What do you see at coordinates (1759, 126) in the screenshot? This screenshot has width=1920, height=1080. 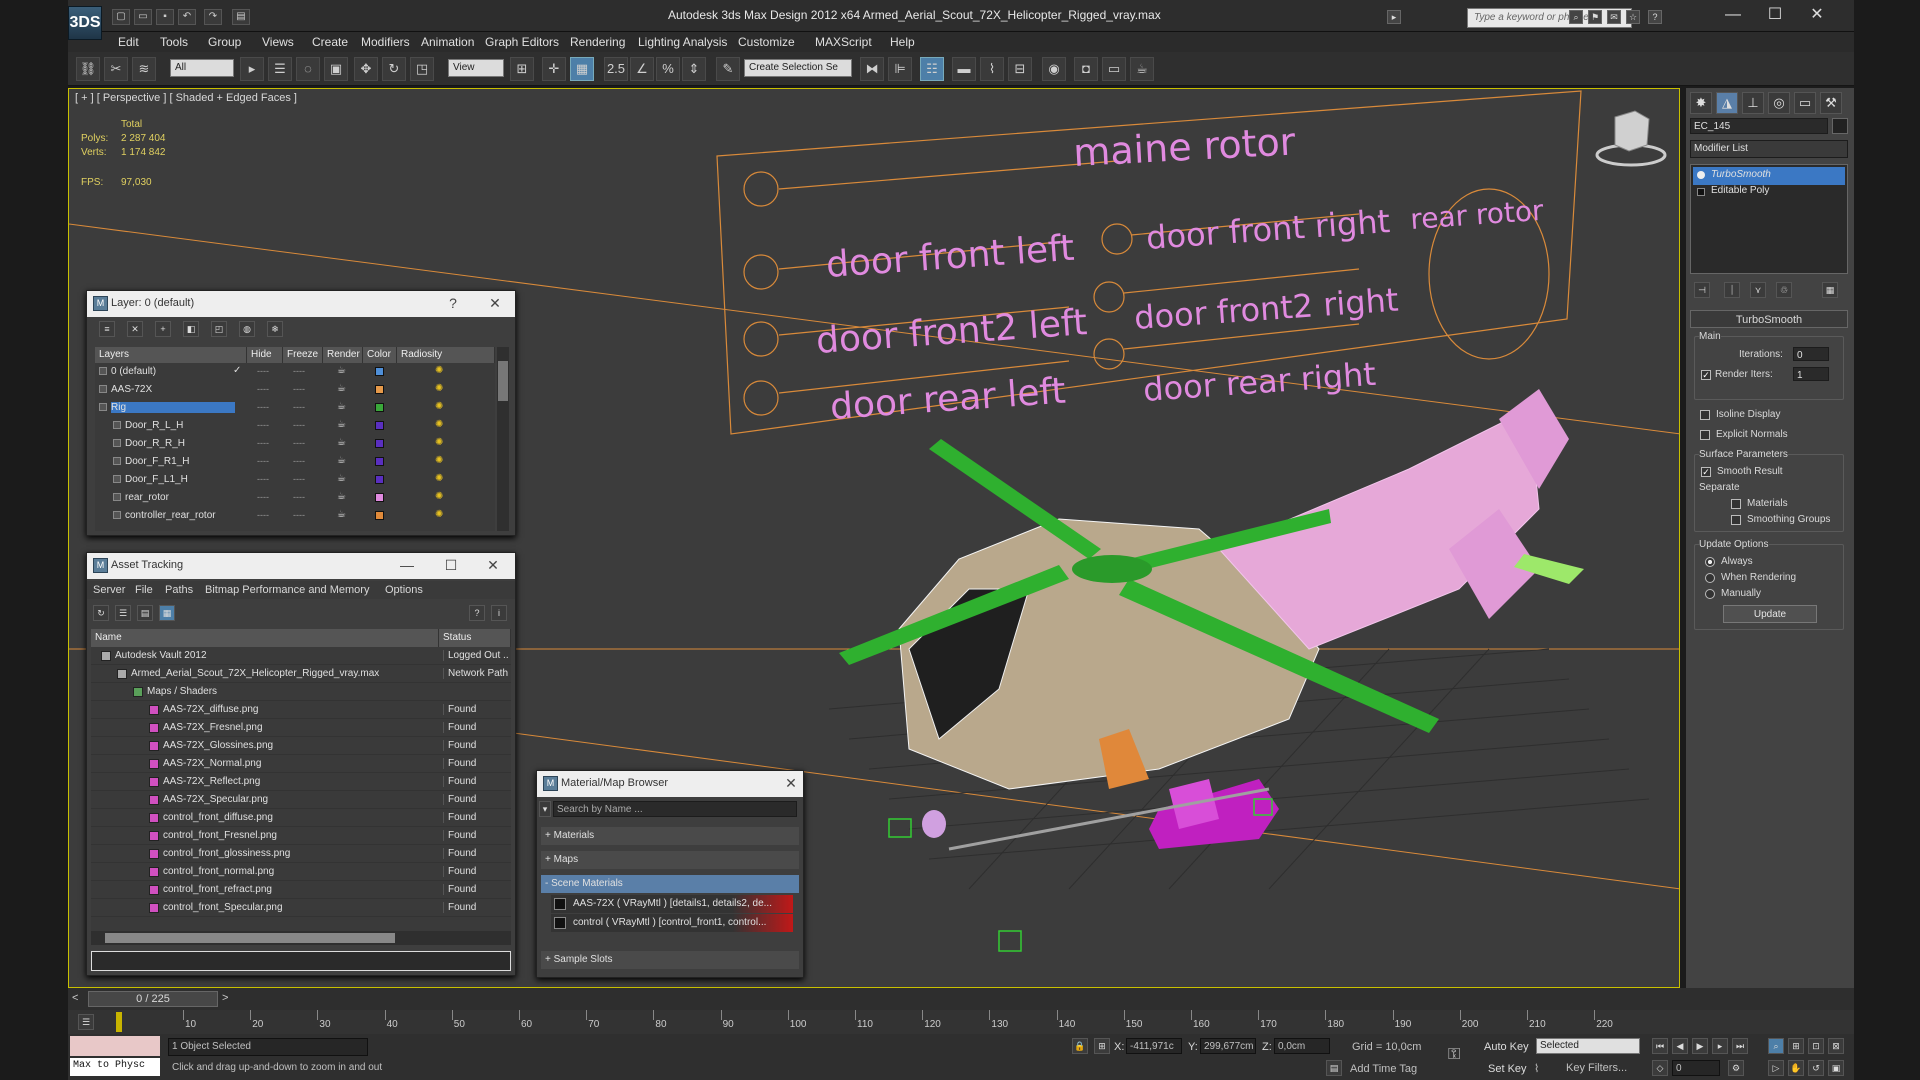 I see `object-name-field: EC_145` at bounding box center [1759, 126].